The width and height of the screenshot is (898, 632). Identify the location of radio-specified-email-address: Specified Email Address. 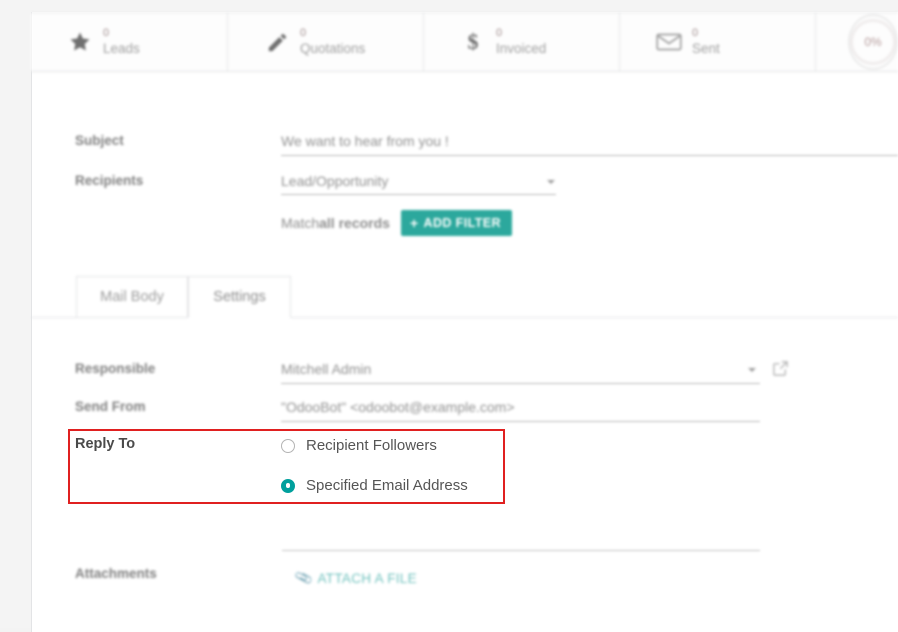
(374, 485).